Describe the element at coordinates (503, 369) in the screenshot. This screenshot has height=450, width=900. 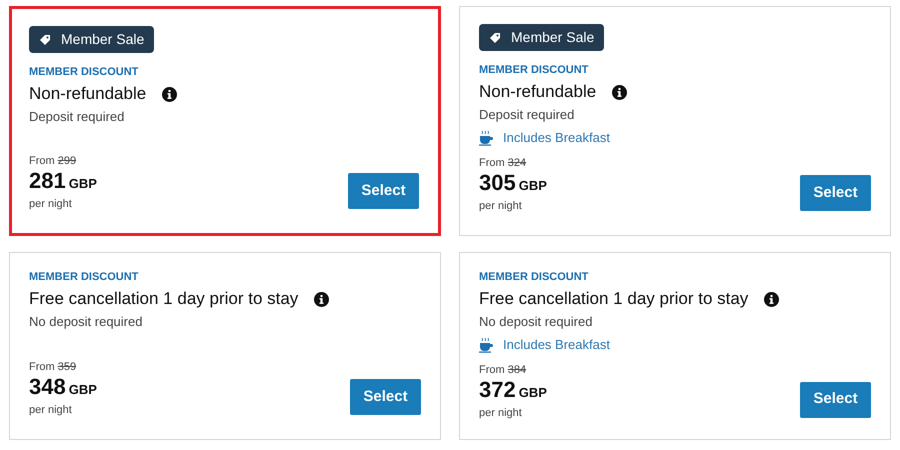
I see `from-price: From 384` at that location.